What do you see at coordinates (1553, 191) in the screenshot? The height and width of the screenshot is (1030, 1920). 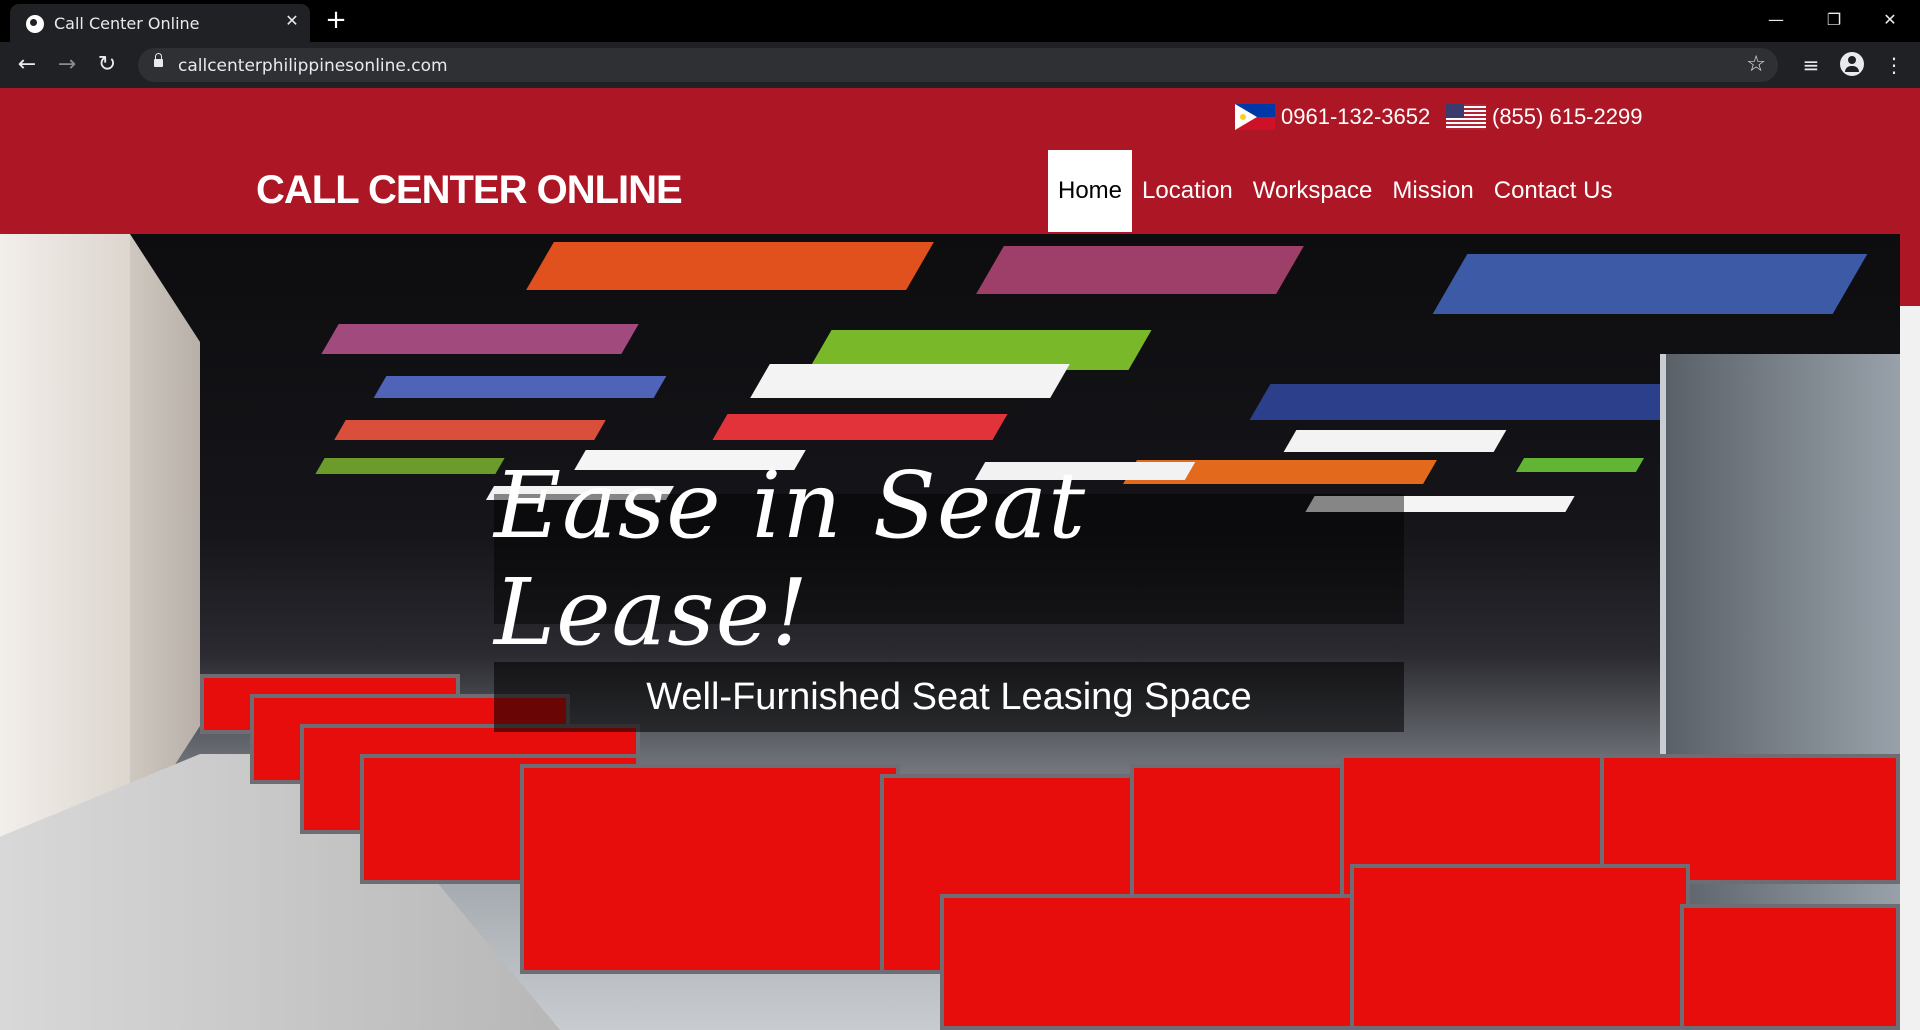 I see `nav-contact-us: Contact Us` at bounding box center [1553, 191].